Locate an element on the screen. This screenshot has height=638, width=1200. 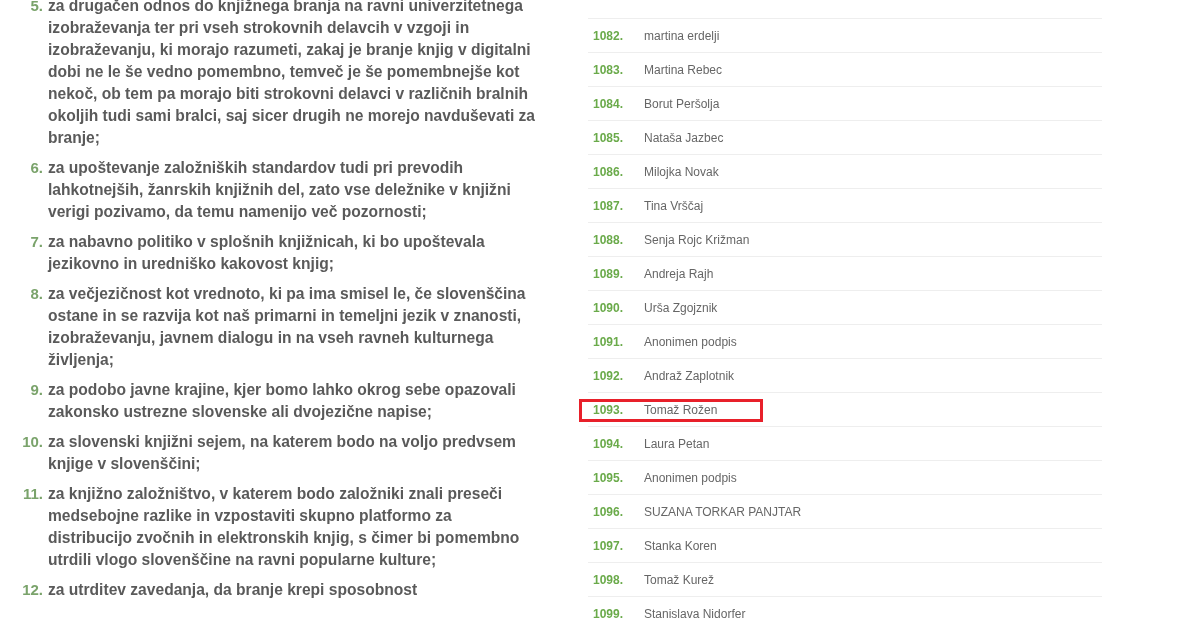
signature-name: SUZANA TORKAR PANJTAR is located at coordinates (723, 512).